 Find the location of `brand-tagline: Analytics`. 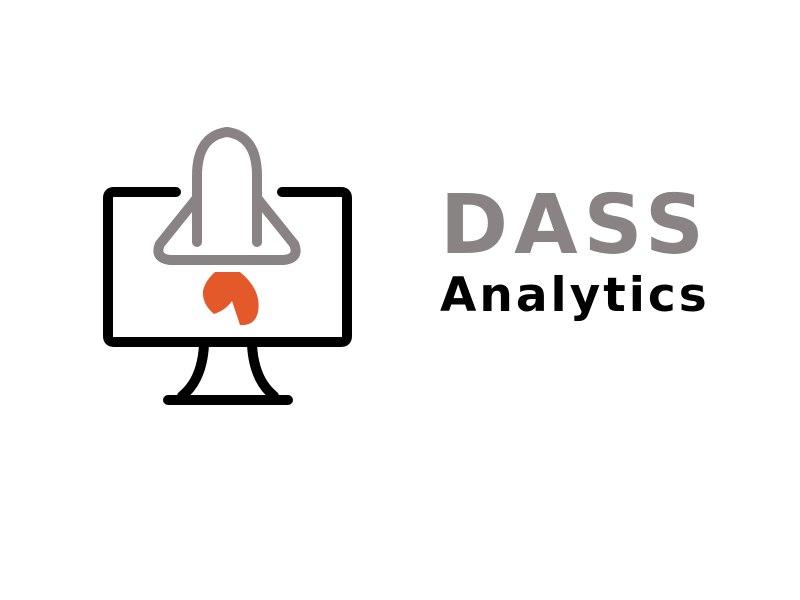

brand-tagline: Analytics is located at coordinates (575, 295).